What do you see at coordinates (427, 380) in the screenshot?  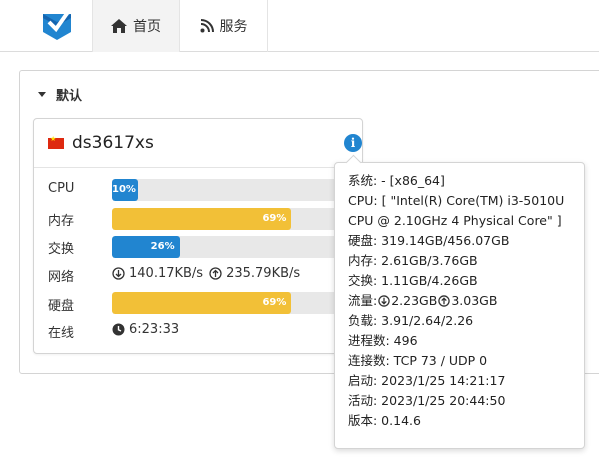 I see `popup-boot: 启动: 2023/1/25 14:21:17` at bounding box center [427, 380].